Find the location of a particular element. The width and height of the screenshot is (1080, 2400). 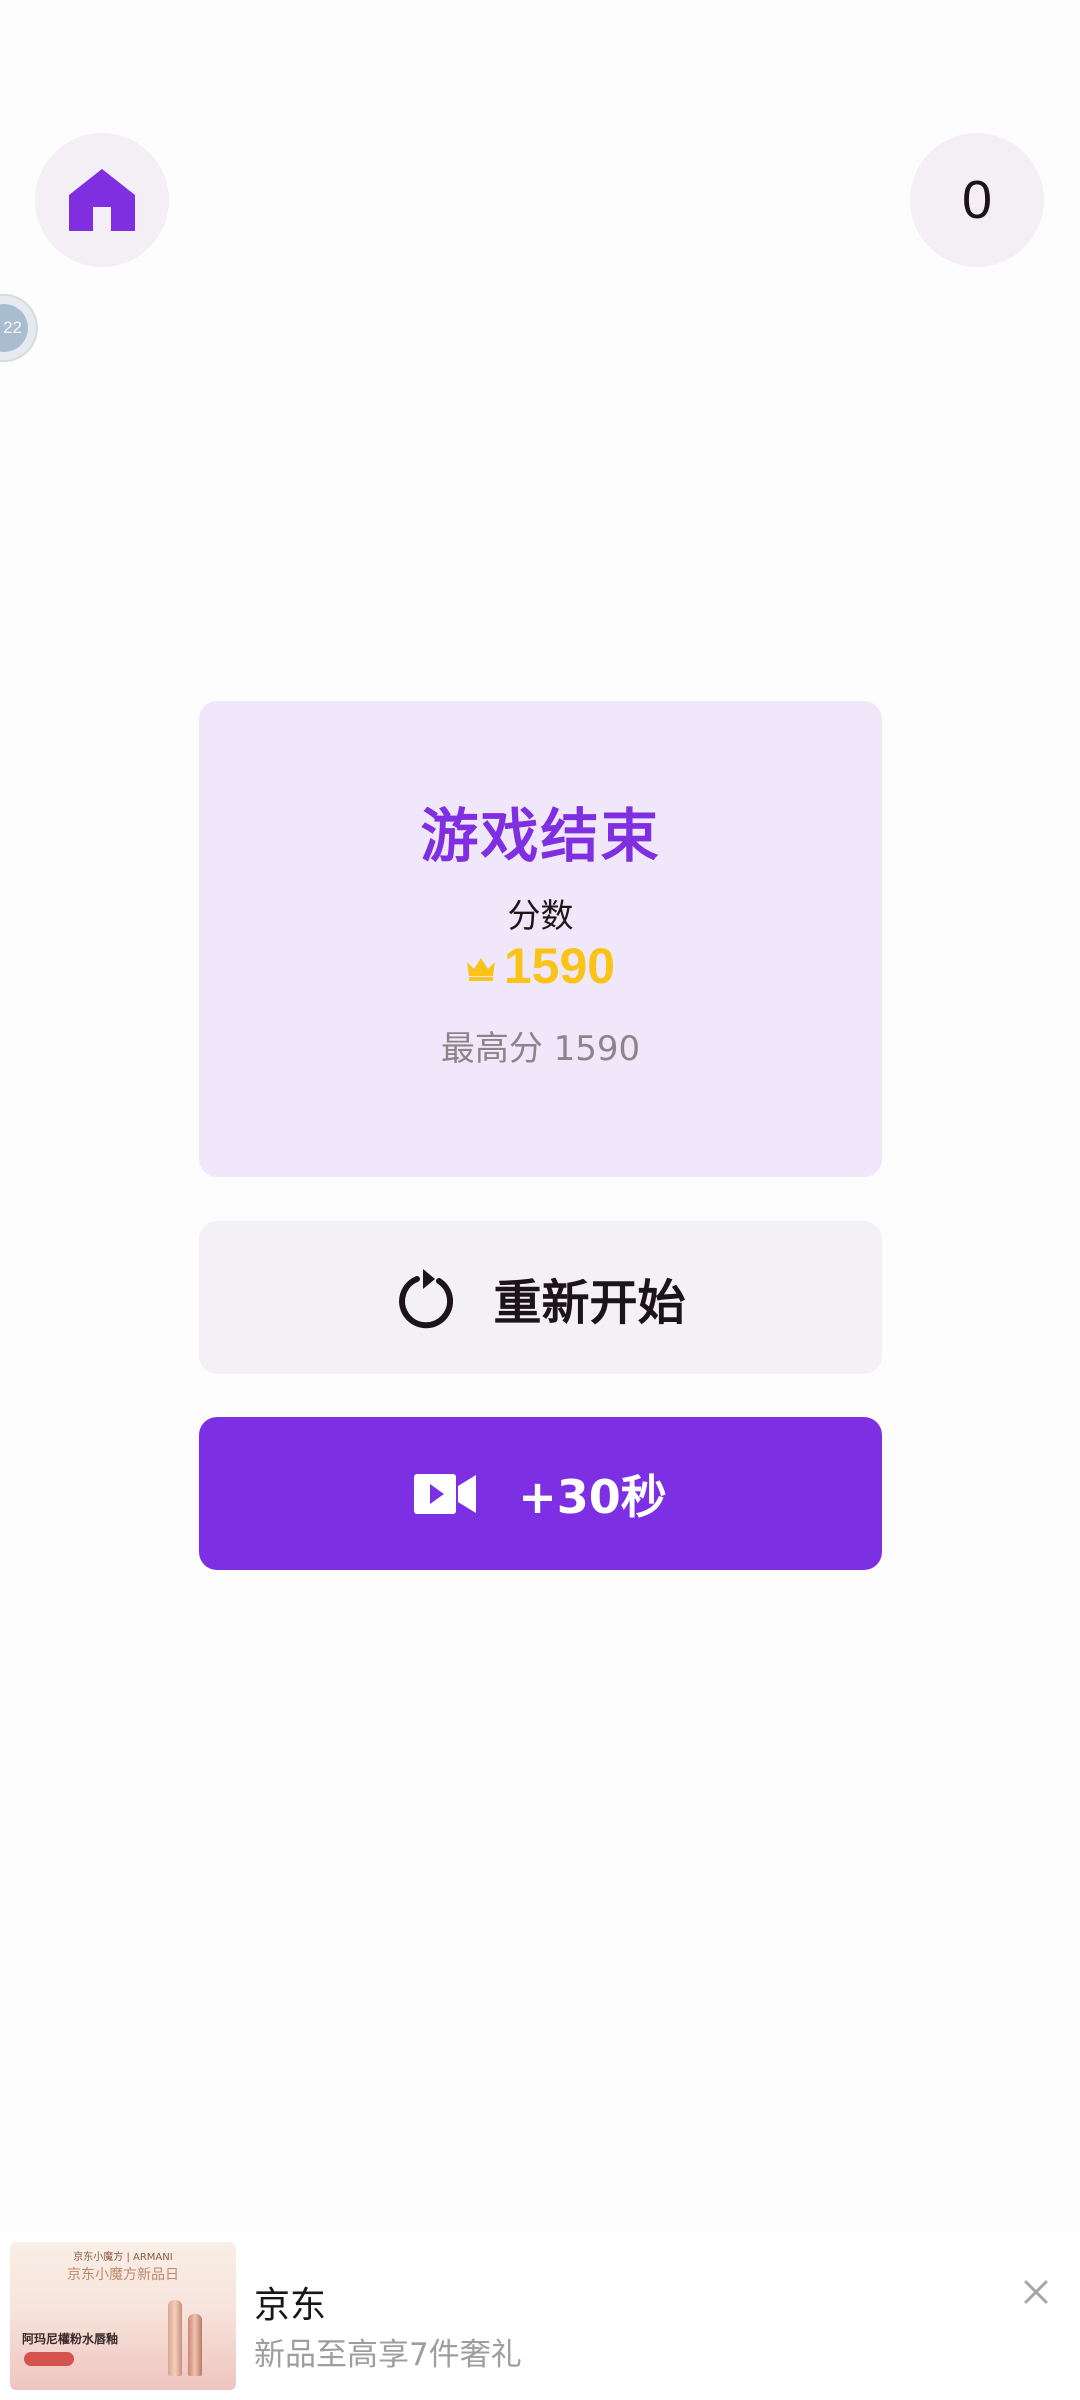

score-value: 1590 is located at coordinates (559, 966).